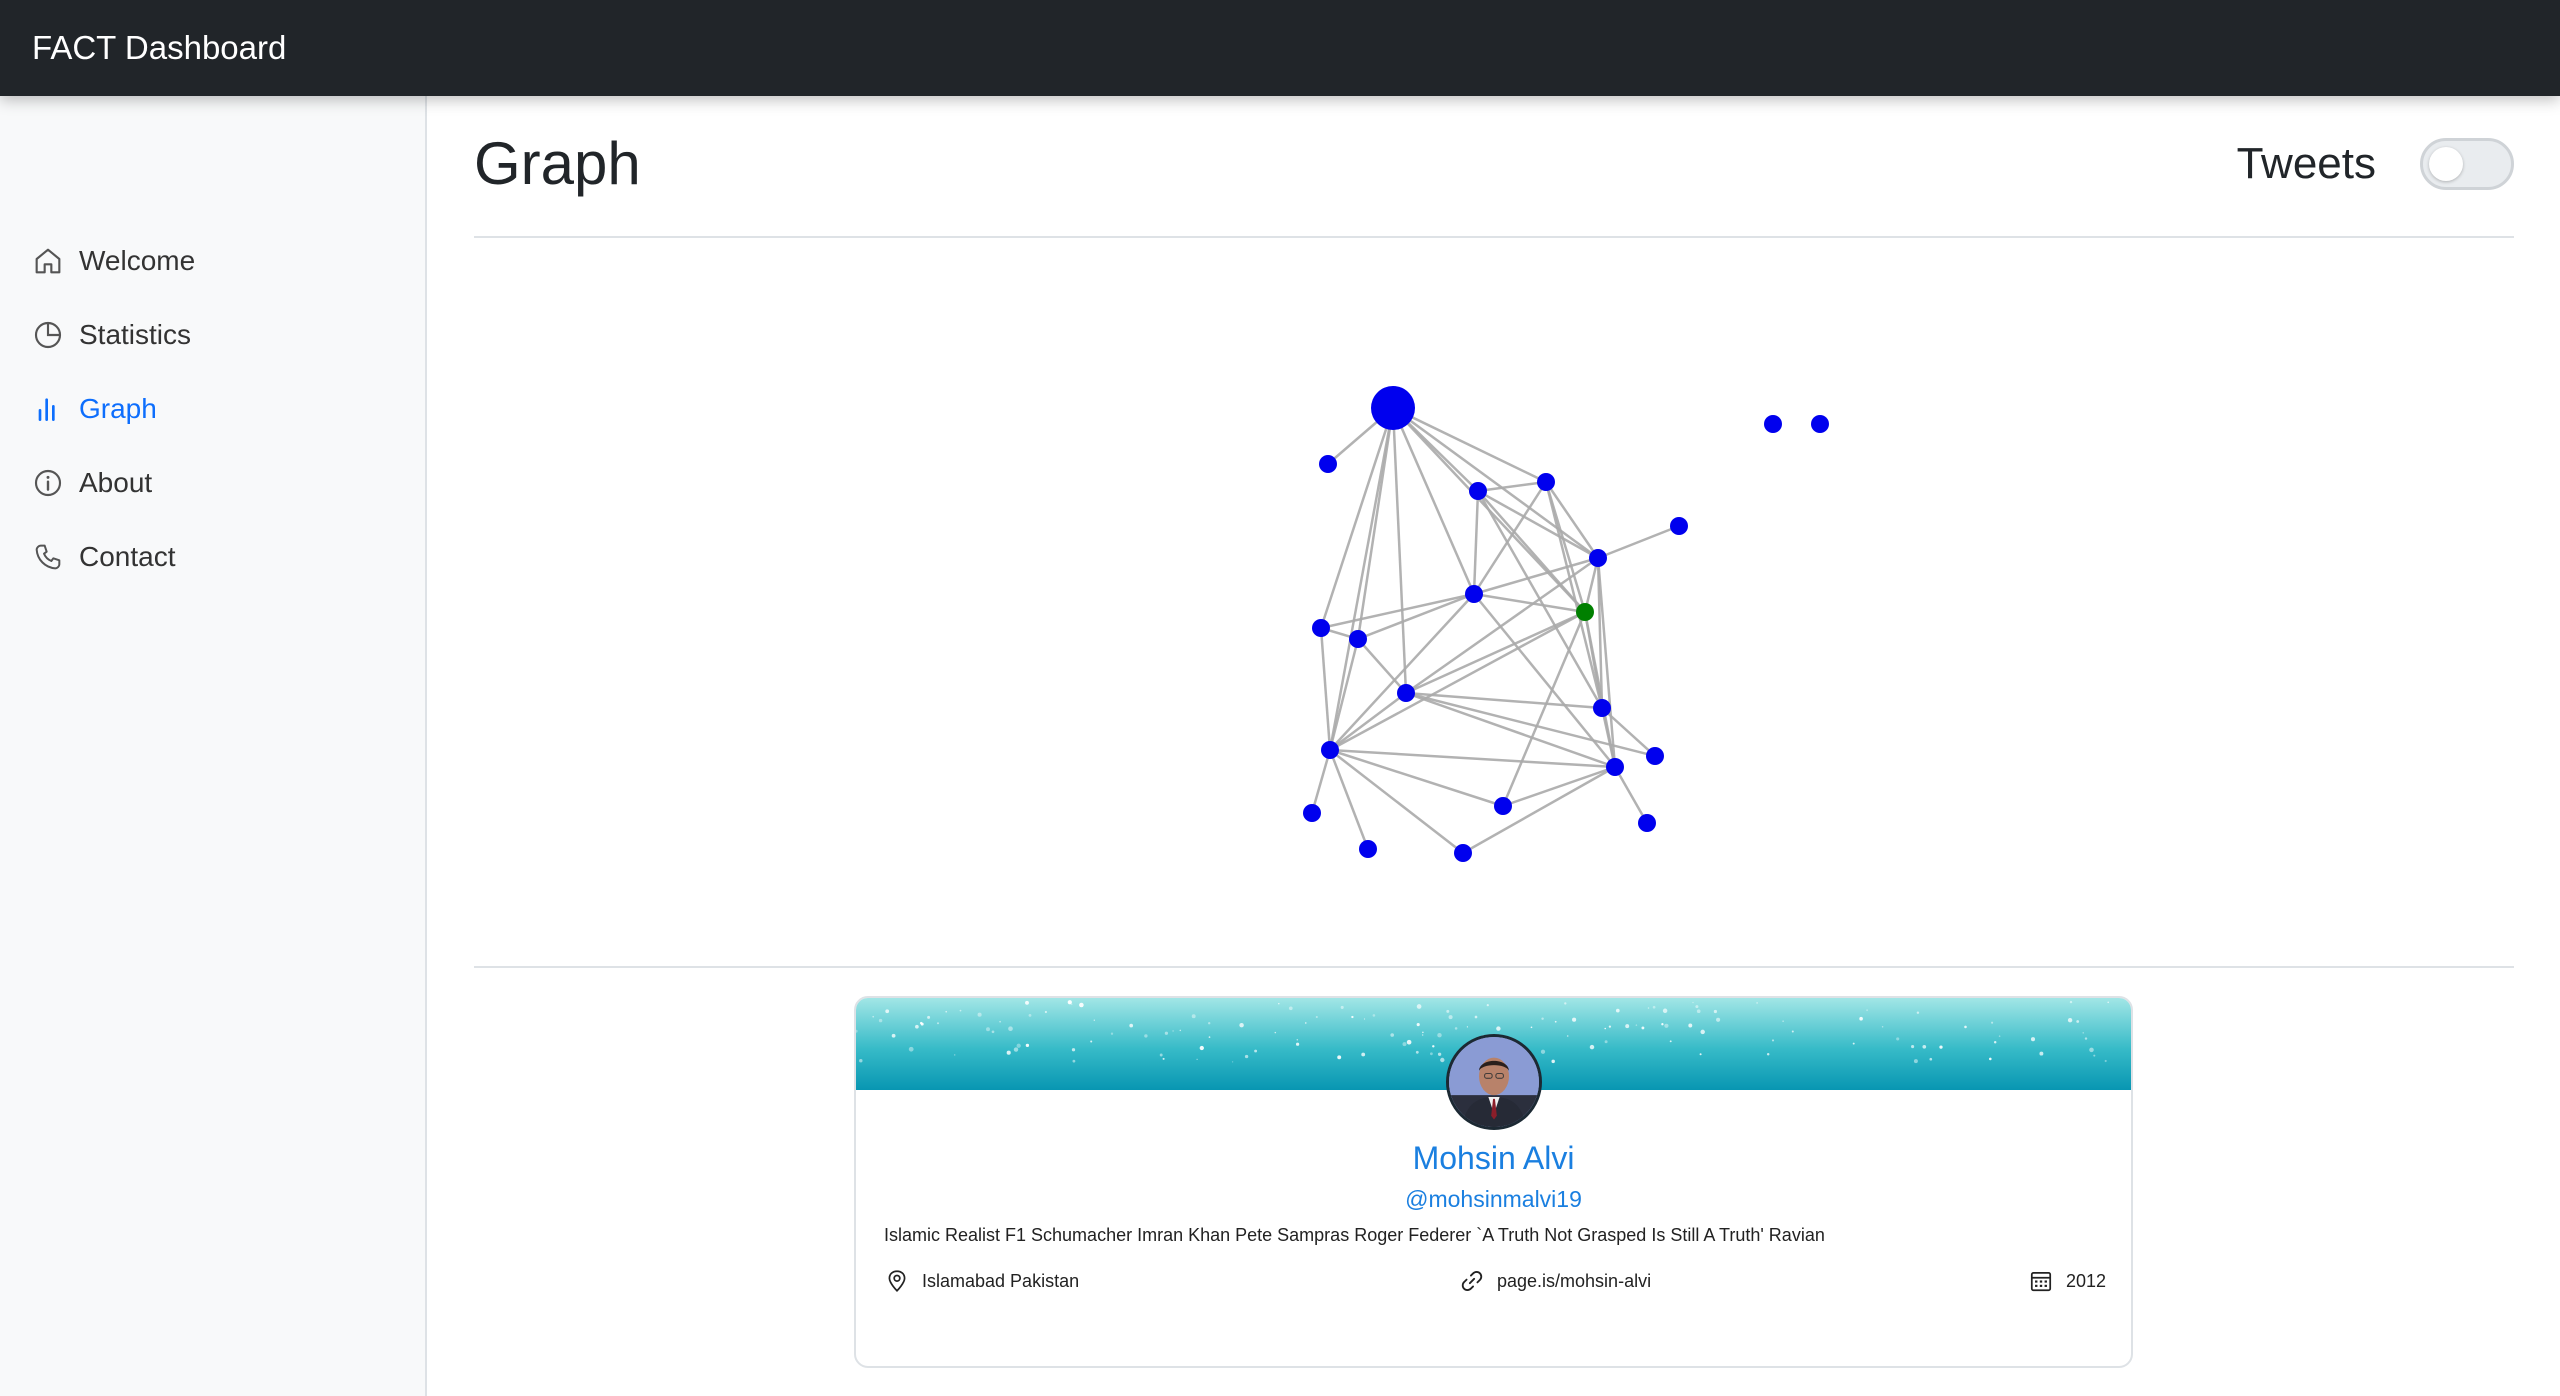 Image resolution: width=2560 pixels, height=1396 pixels. What do you see at coordinates (1493, 1158) in the screenshot?
I see `profile-name: Mohsin Alvi` at bounding box center [1493, 1158].